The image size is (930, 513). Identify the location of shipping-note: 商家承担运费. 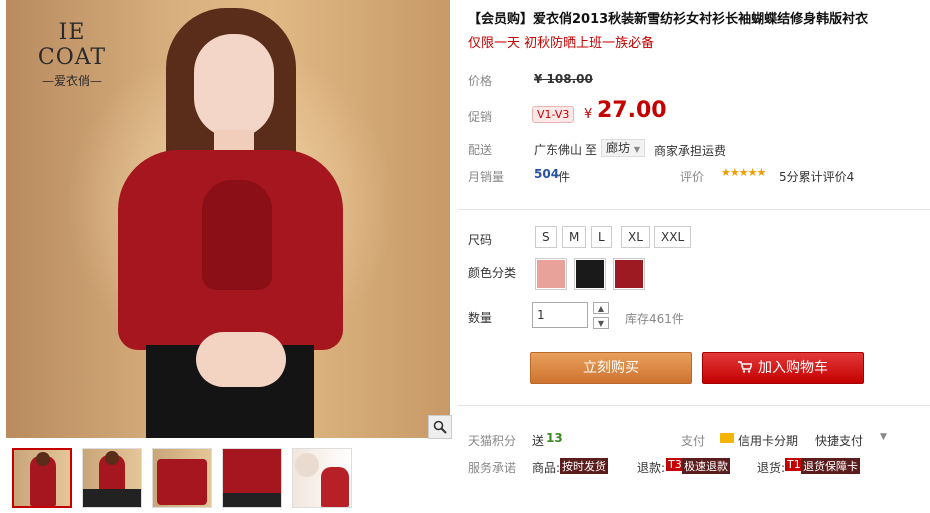
(690, 151).